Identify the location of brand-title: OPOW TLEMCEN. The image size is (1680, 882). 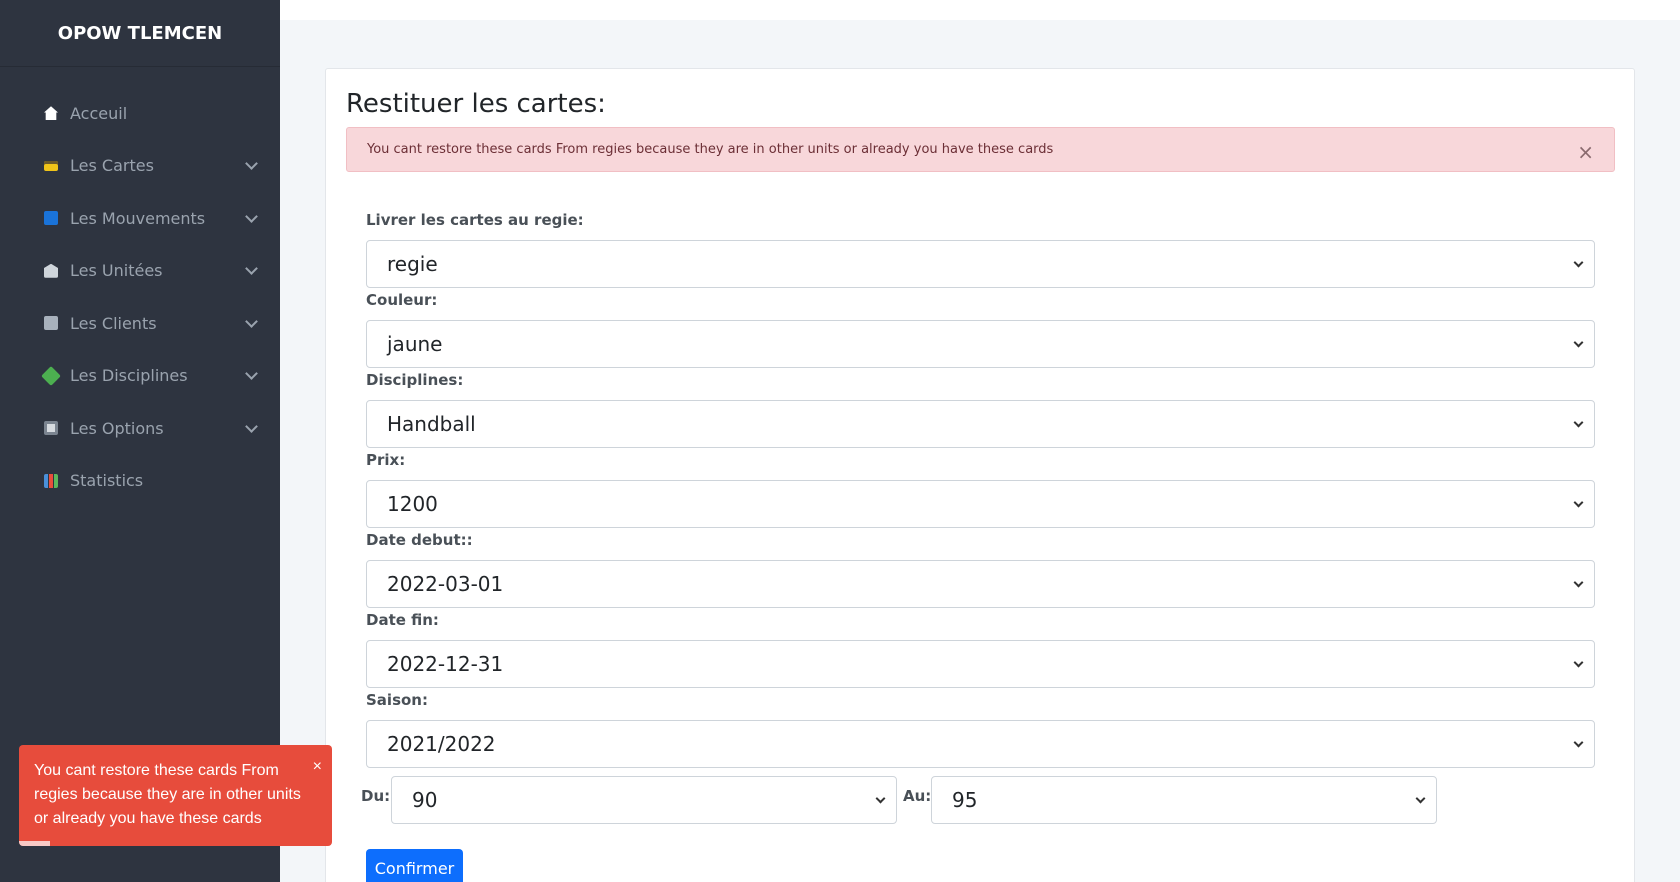
(140, 33).